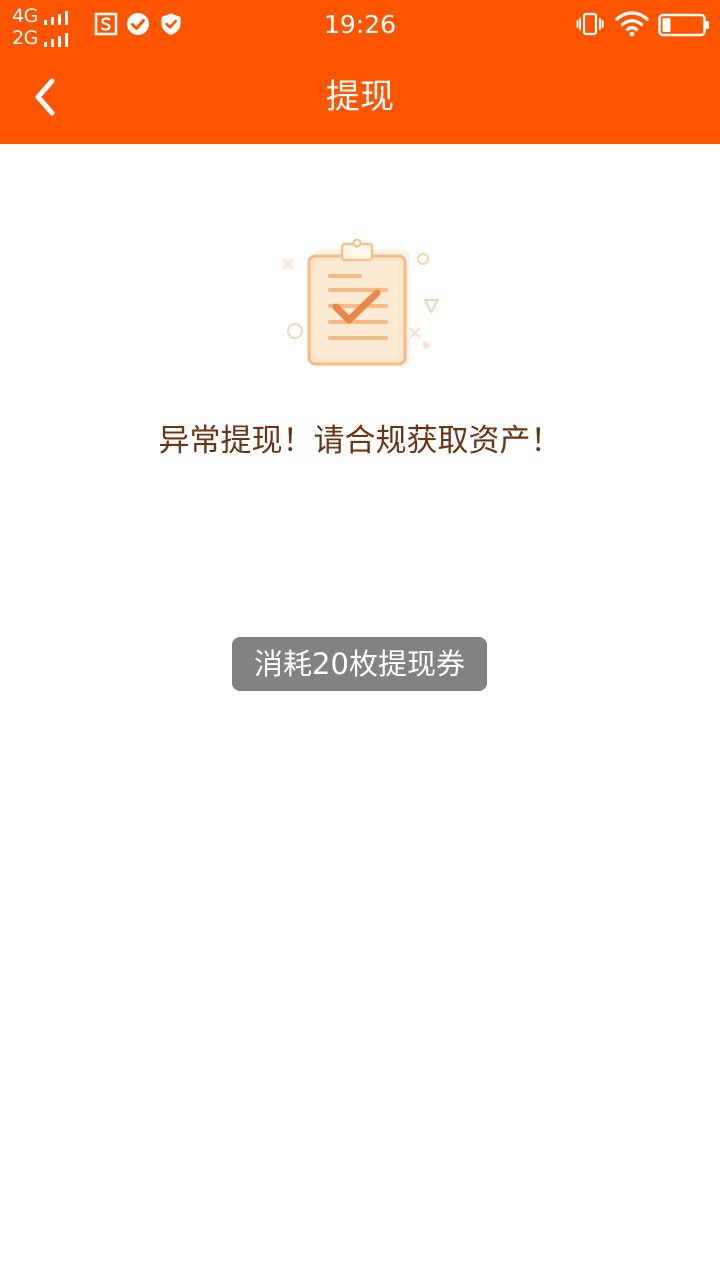 This screenshot has height=1280, width=720. What do you see at coordinates (171, 24) in the screenshot?
I see `shield-check-icon` at bounding box center [171, 24].